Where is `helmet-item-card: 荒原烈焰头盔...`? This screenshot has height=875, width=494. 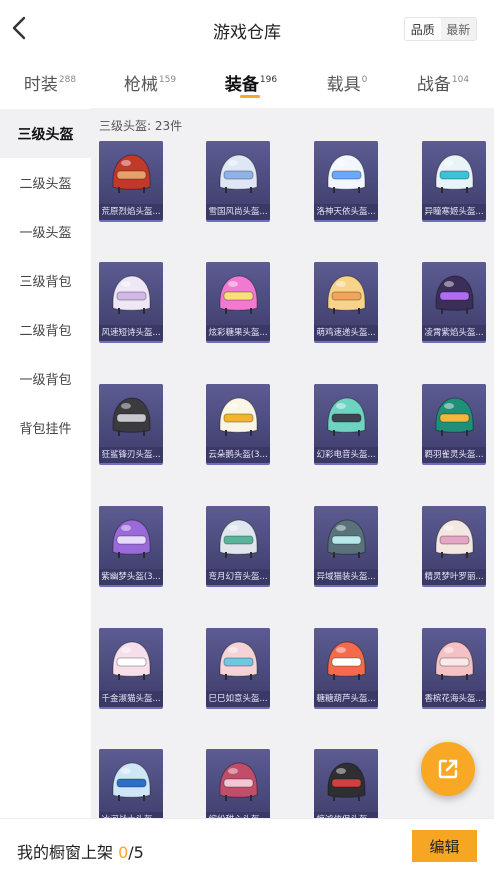 helmet-item-card: 荒原烈焰头盔... is located at coordinates (131, 180).